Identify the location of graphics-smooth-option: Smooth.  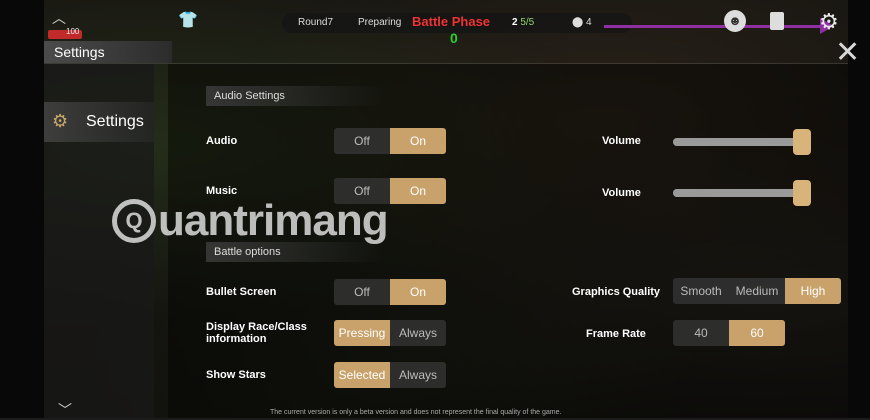
(701, 291).